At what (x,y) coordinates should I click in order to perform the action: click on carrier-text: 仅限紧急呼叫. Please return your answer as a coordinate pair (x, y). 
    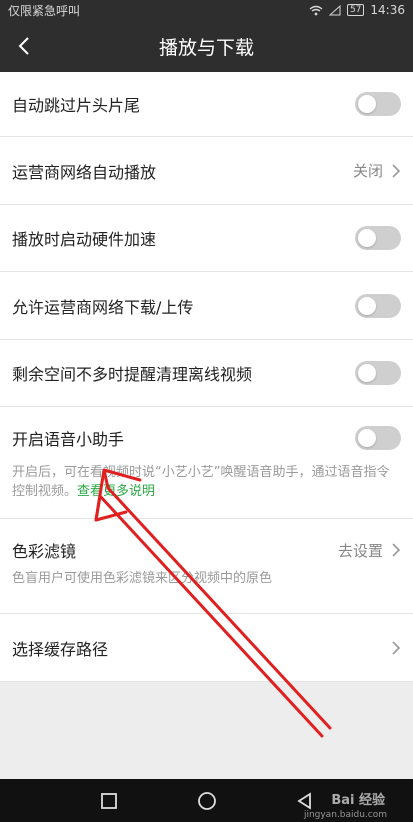
    Looking at the image, I should click on (44, 10).